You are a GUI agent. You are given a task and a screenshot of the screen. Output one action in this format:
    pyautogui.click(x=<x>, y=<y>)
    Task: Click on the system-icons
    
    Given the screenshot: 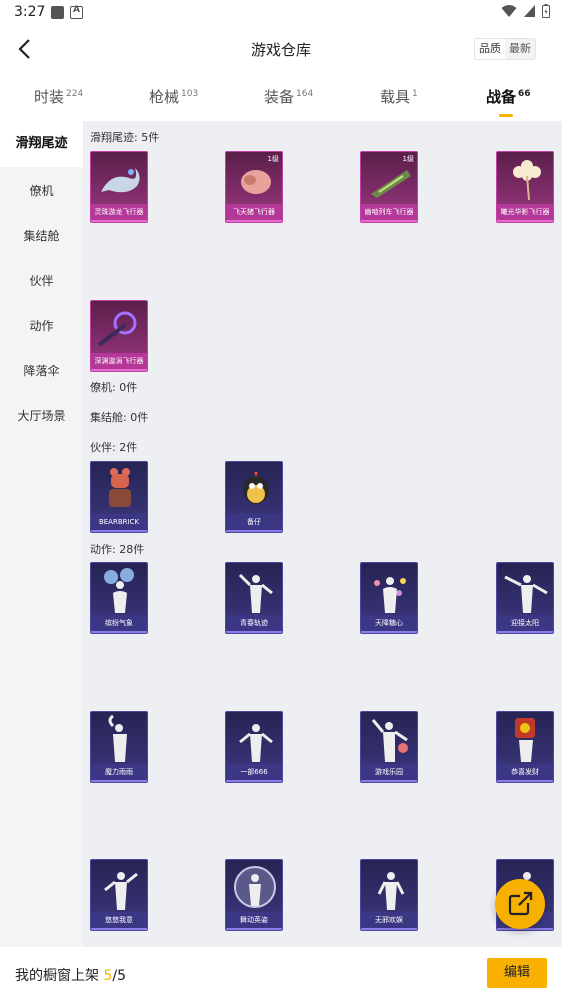 What is the action you would take?
    pyautogui.click(x=525, y=11)
    